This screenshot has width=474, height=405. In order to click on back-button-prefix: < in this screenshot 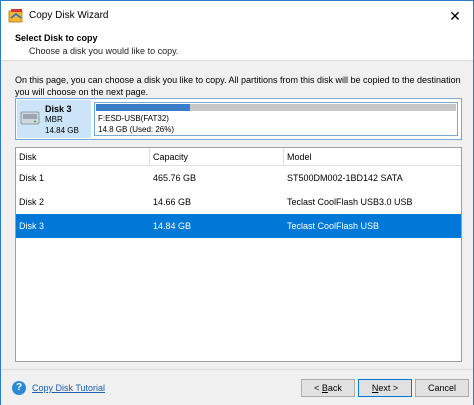, I will do `click(318, 388)`.